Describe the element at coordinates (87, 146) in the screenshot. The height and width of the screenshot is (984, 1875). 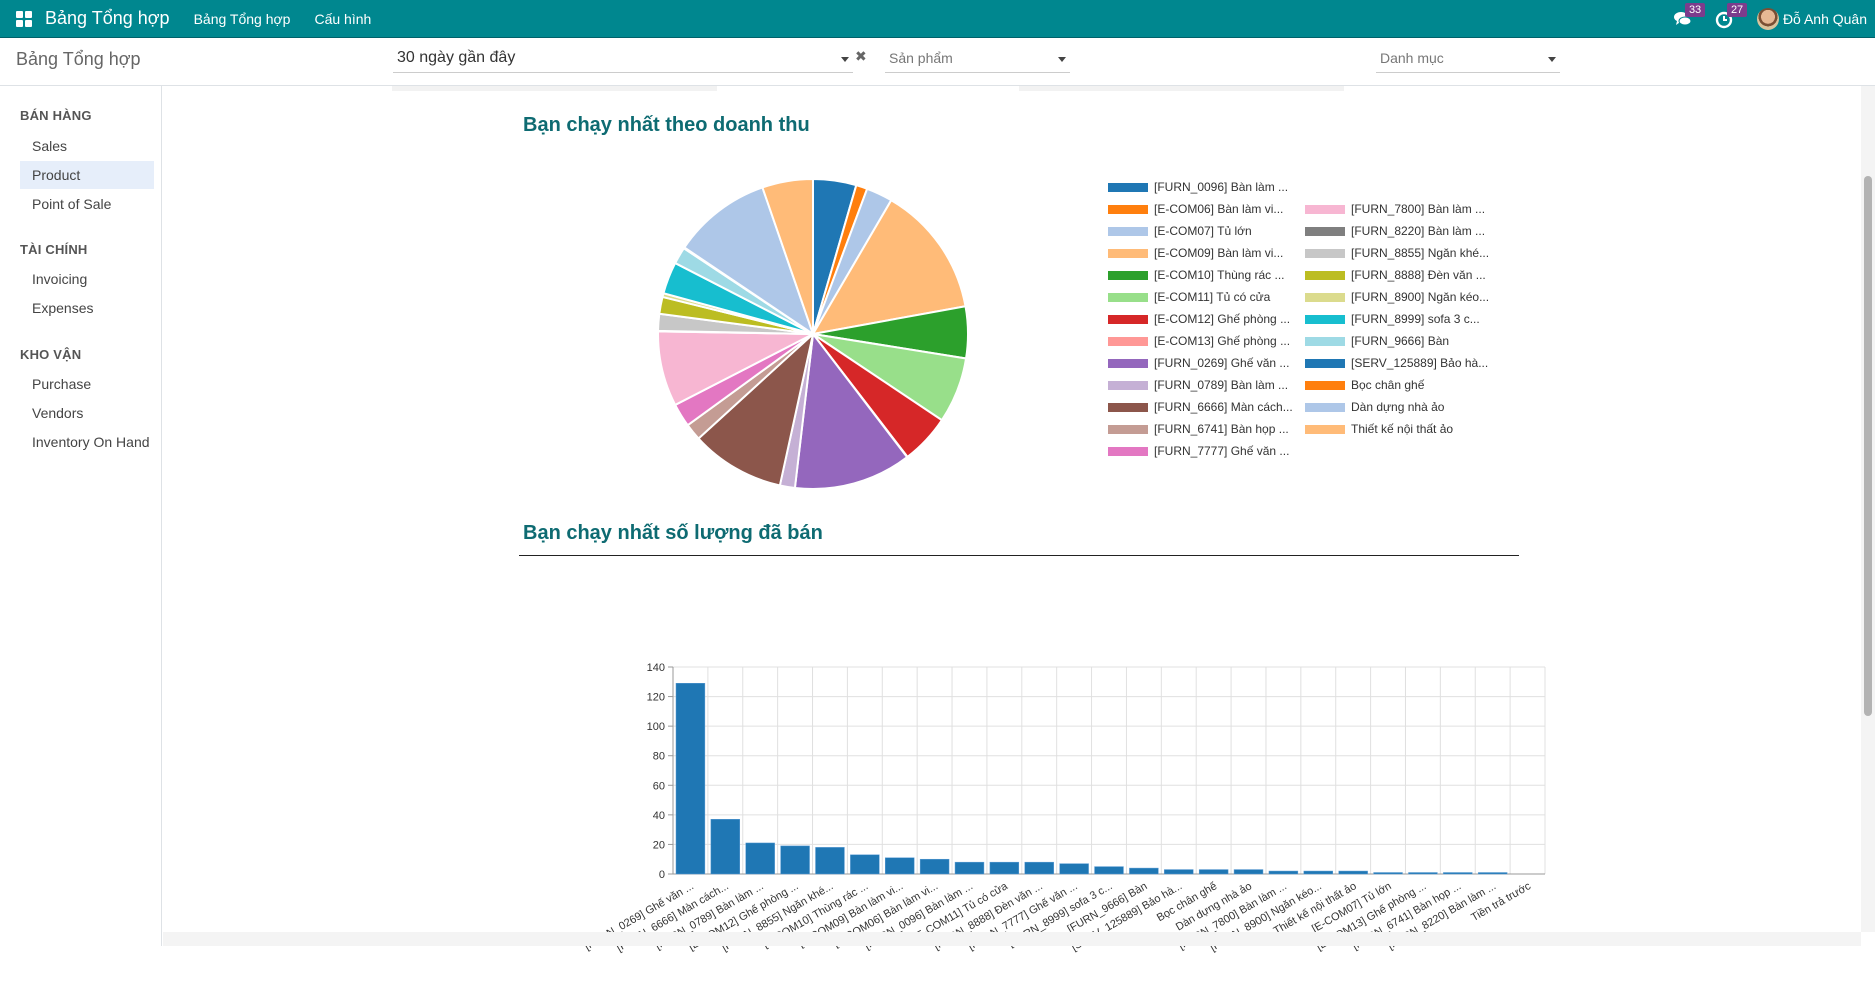
I see `sidebar-item-sales: Sales` at that location.